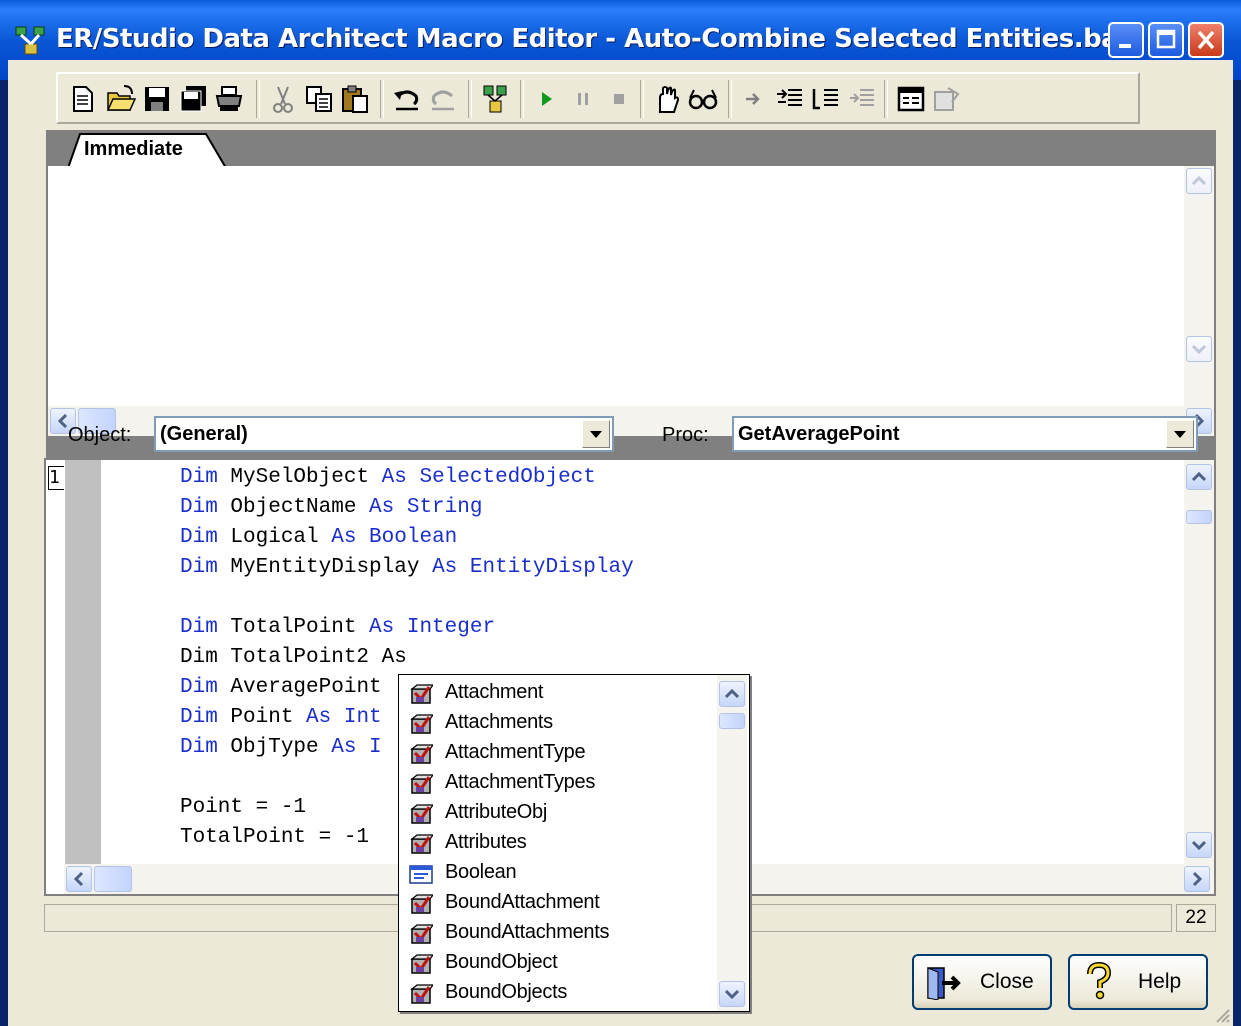 Image resolution: width=1241 pixels, height=1026 pixels. Describe the element at coordinates (499, 722) in the screenshot. I see `autocomplete-item-label: Attachments` at that location.